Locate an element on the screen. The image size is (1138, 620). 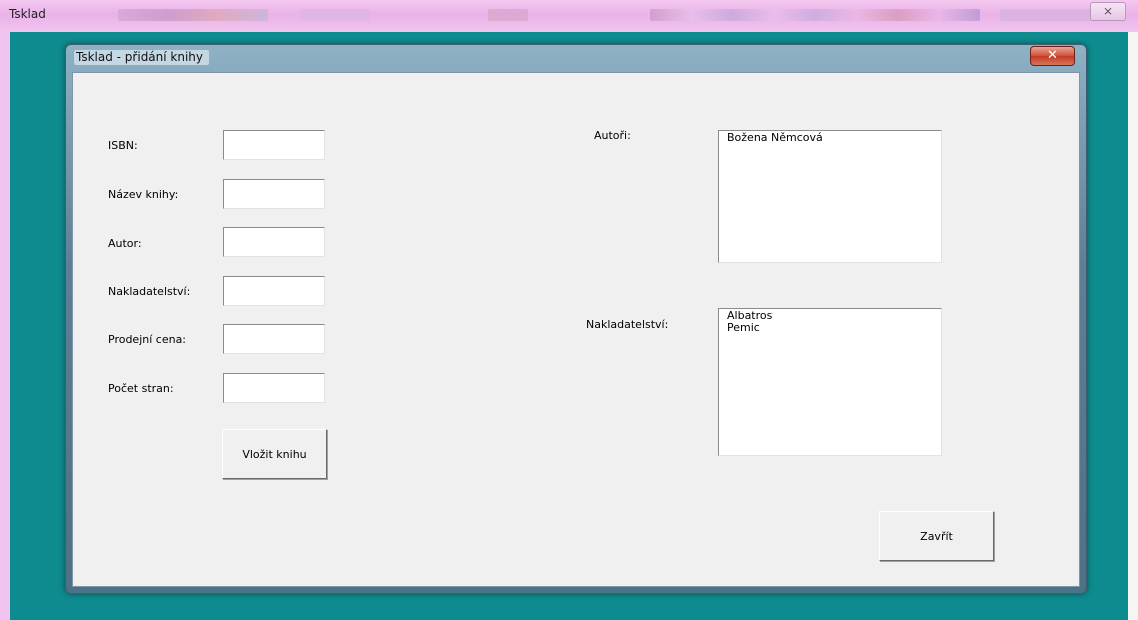
app-title-bar: Tsklad ⨯ is located at coordinates (569, 16).